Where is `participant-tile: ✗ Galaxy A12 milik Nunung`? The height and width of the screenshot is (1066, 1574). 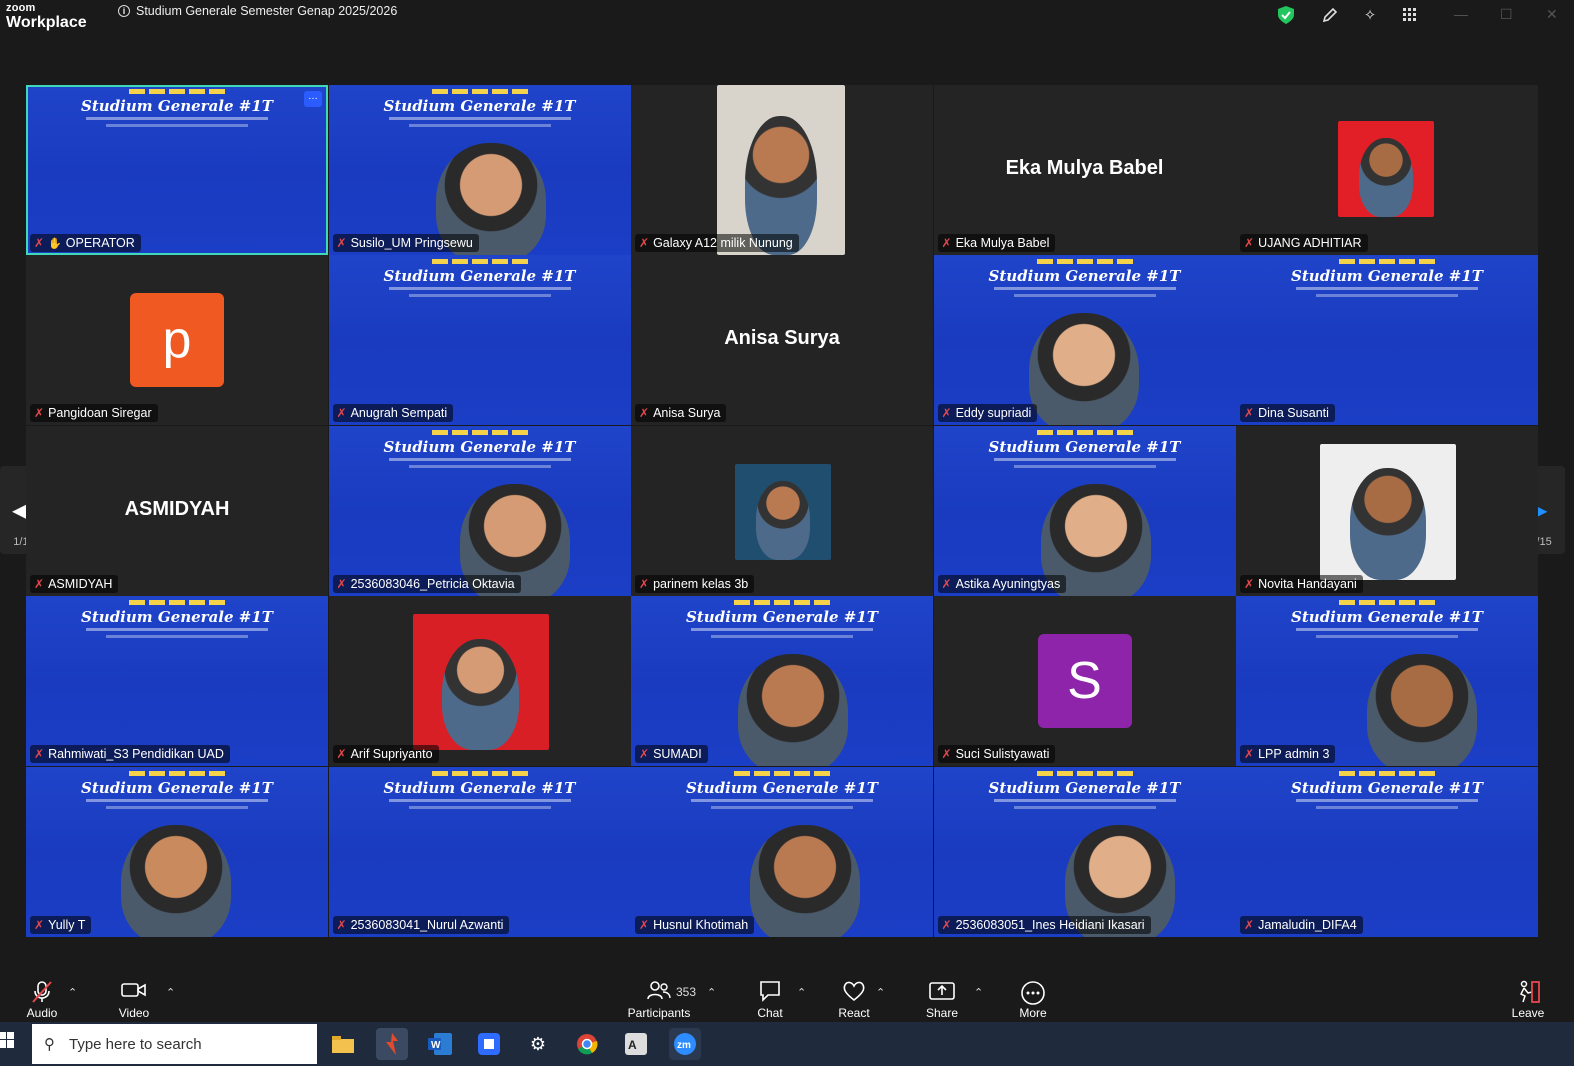
participant-tile: ✗ Galaxy A12 milik Nunung is located at coordinates (782, 170).